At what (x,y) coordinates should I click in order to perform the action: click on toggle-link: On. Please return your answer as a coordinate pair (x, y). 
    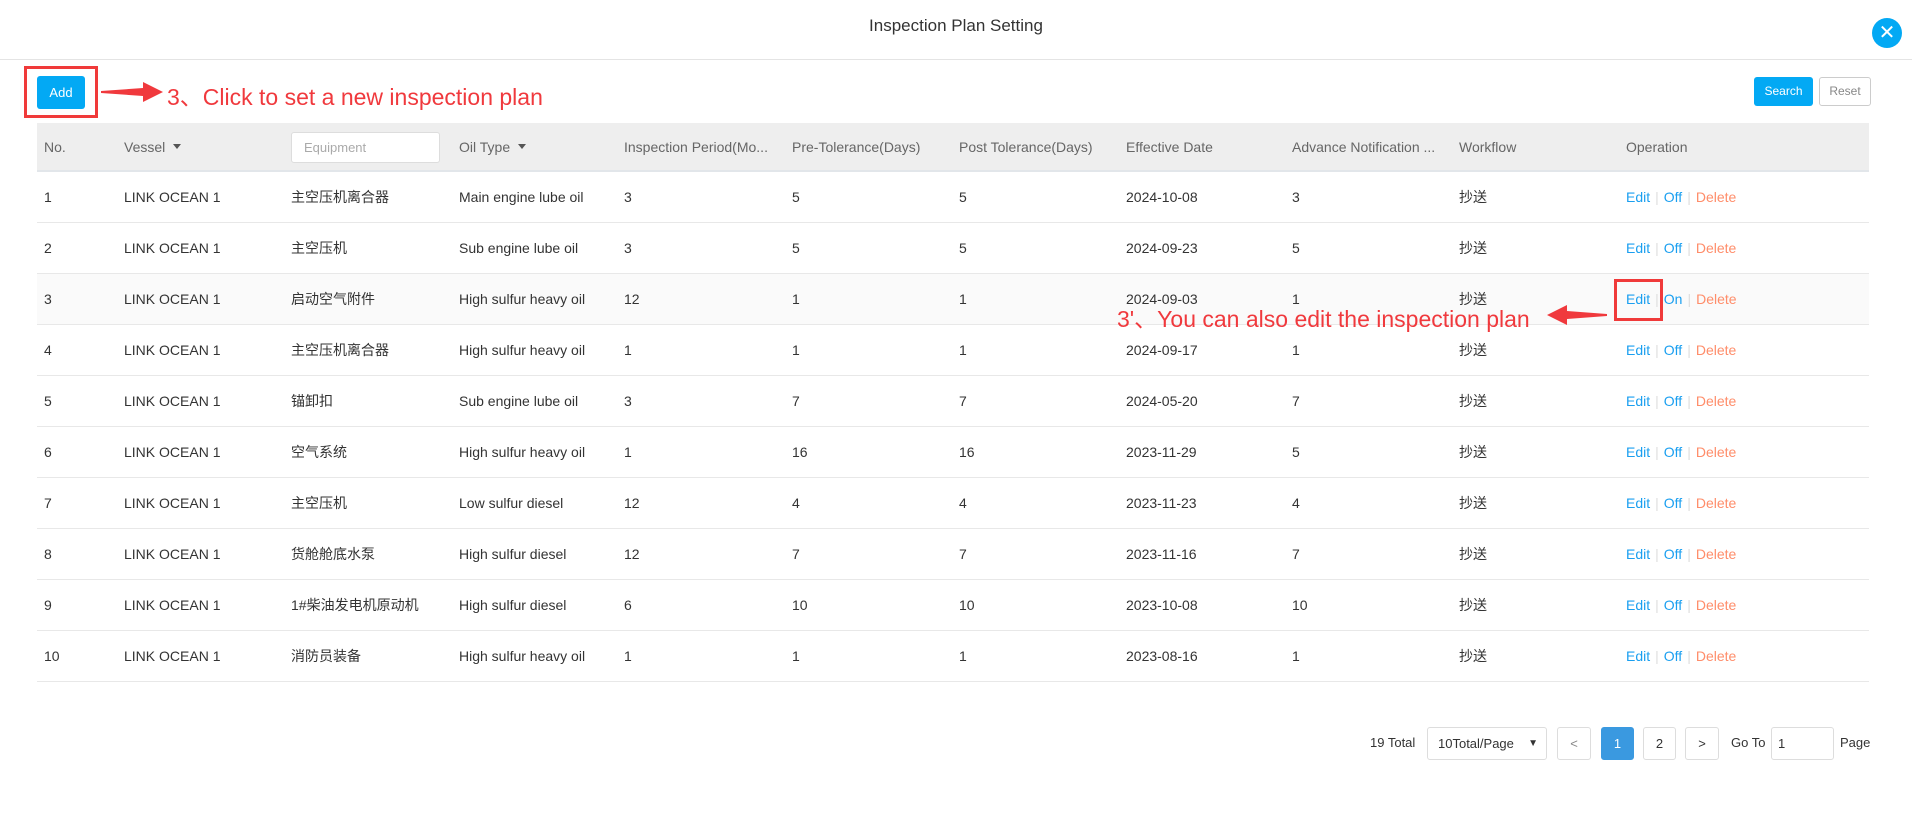
    Looking at the image, I should click on (1673, 299).